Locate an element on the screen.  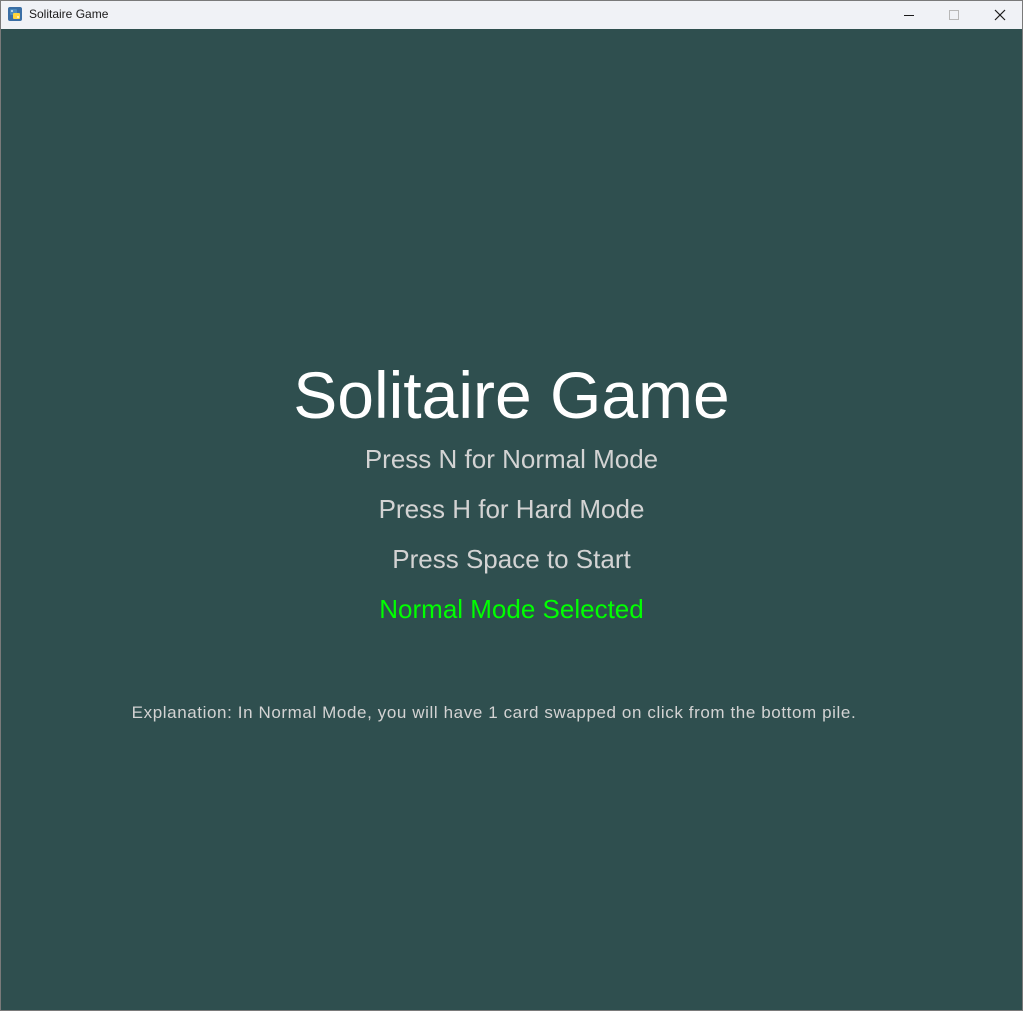
minimize-icon is located at coordinates (909, 15).